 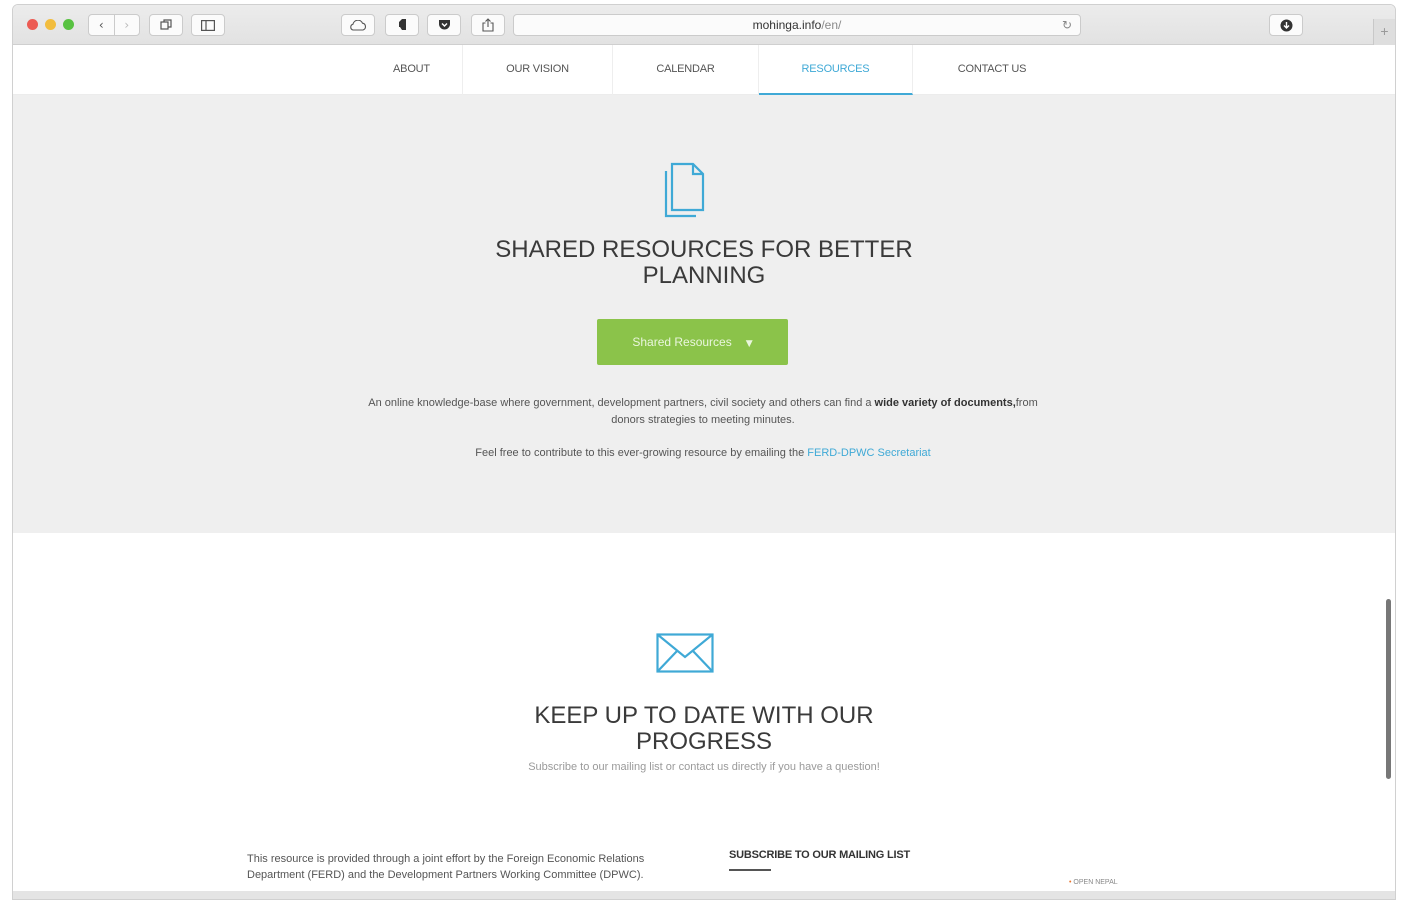 I want to click on secretariat-link: FERD-DPWC Secretariat, so click(x=868, y=453).